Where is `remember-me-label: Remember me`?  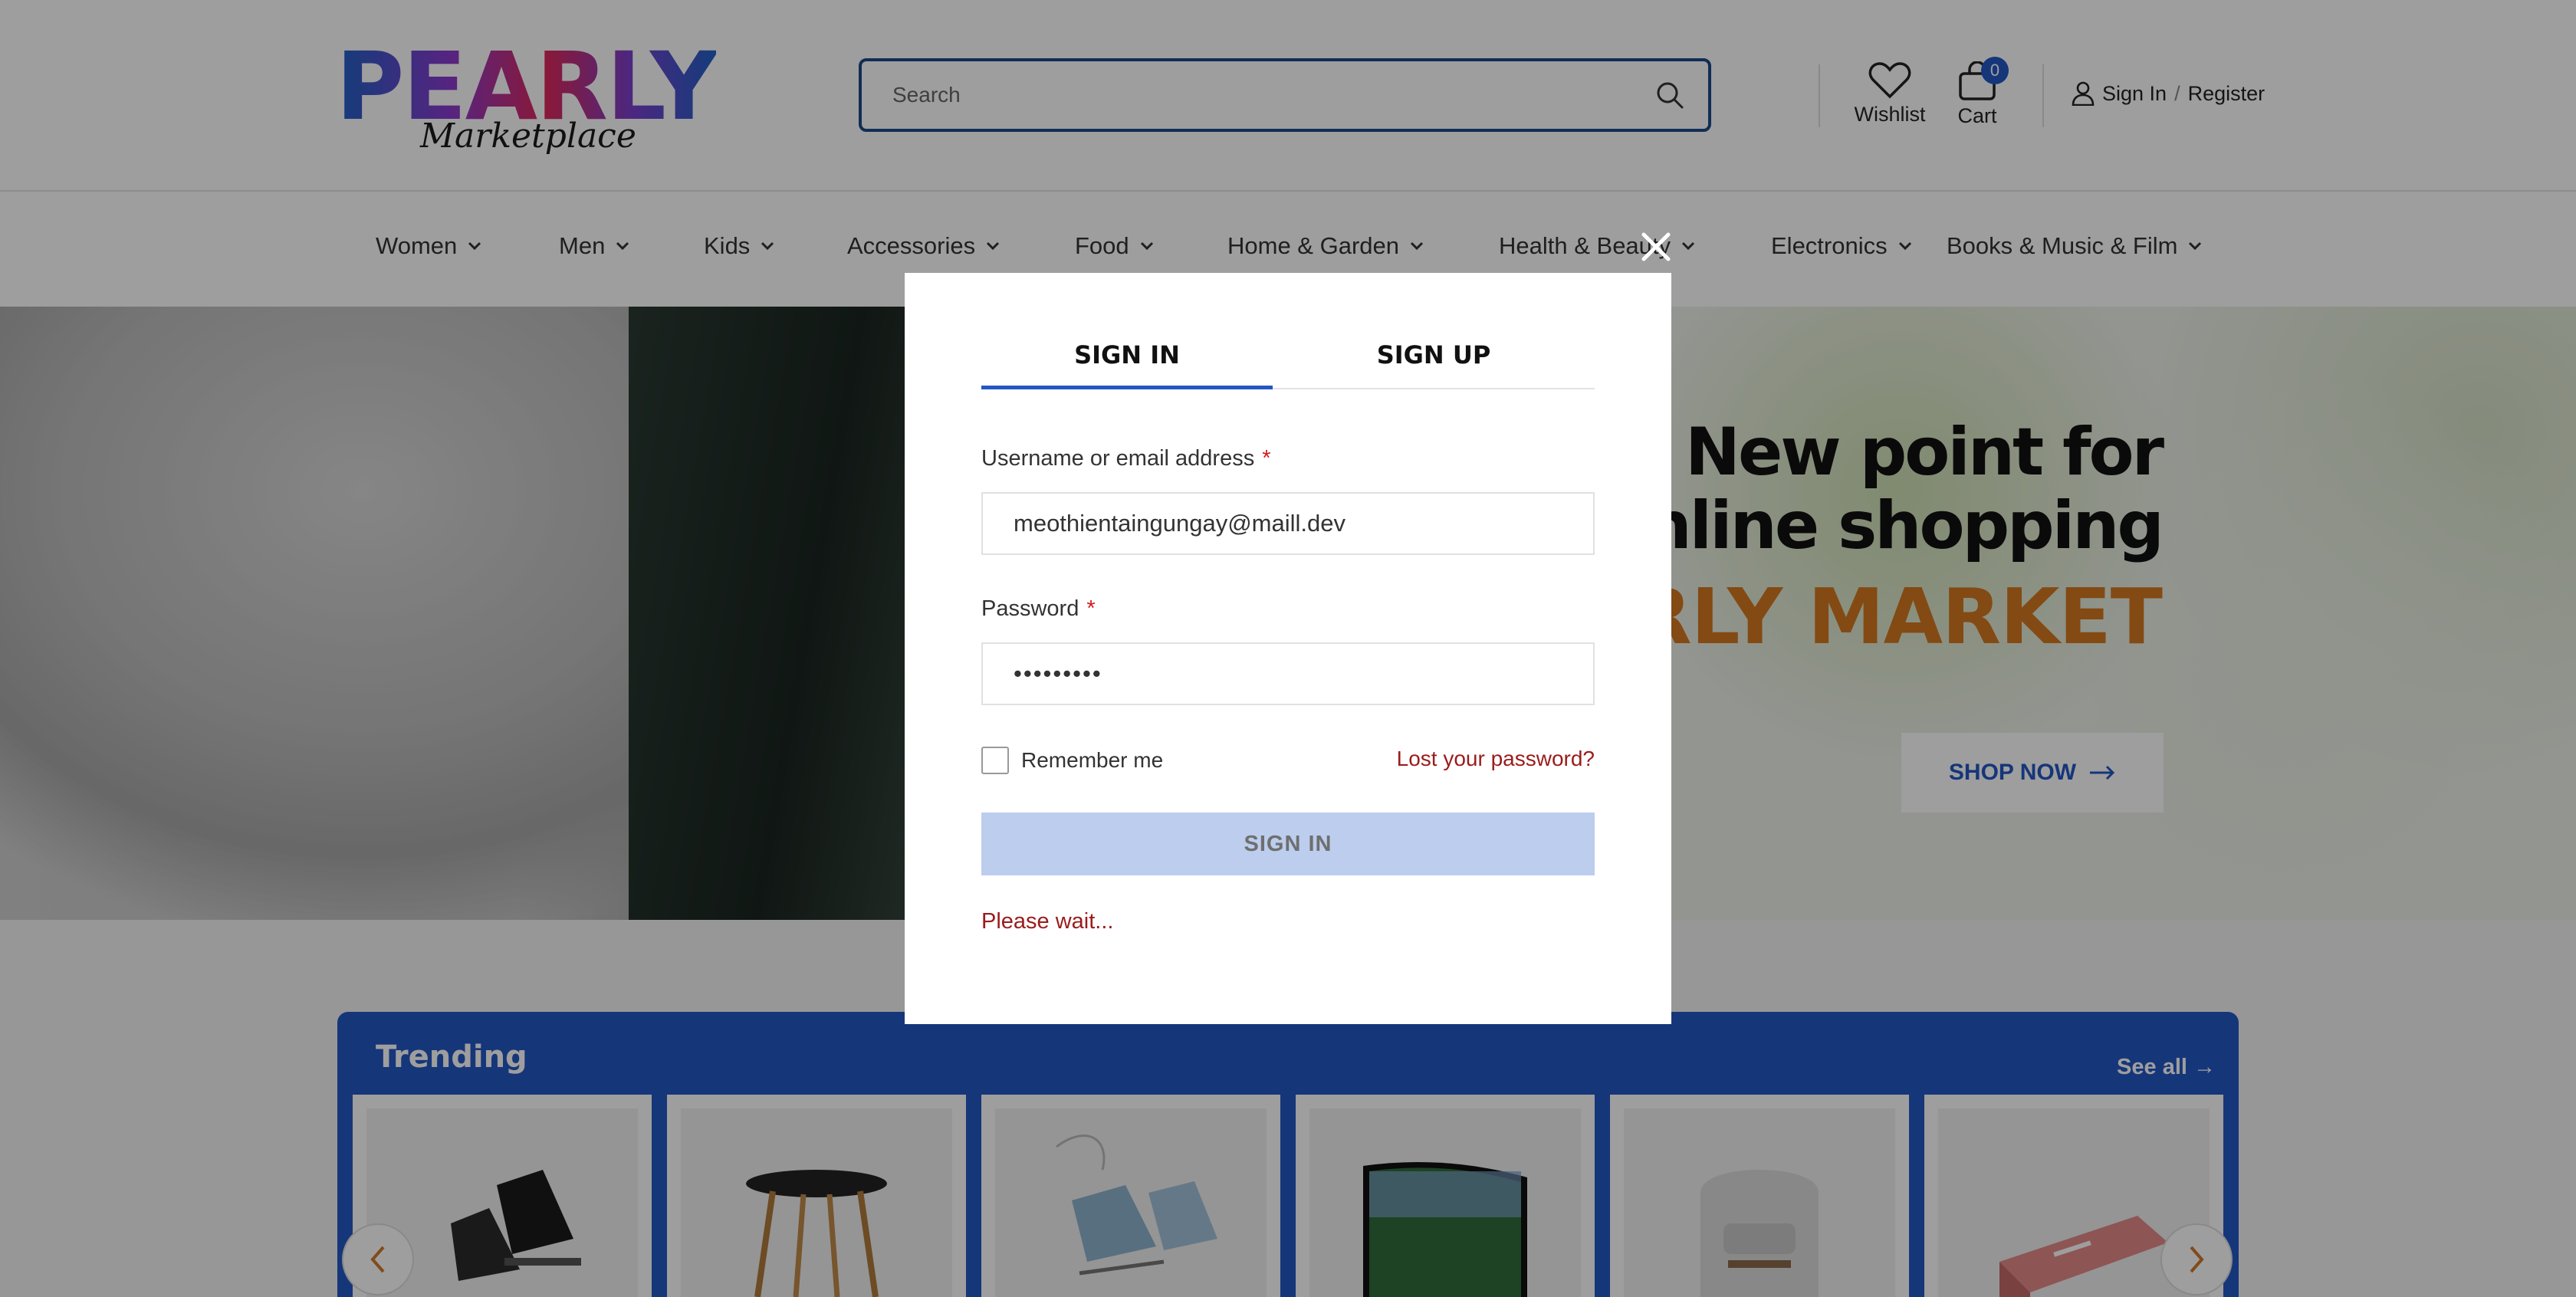 remember-me-label: Remember me is located at coordinates (1092, 760).